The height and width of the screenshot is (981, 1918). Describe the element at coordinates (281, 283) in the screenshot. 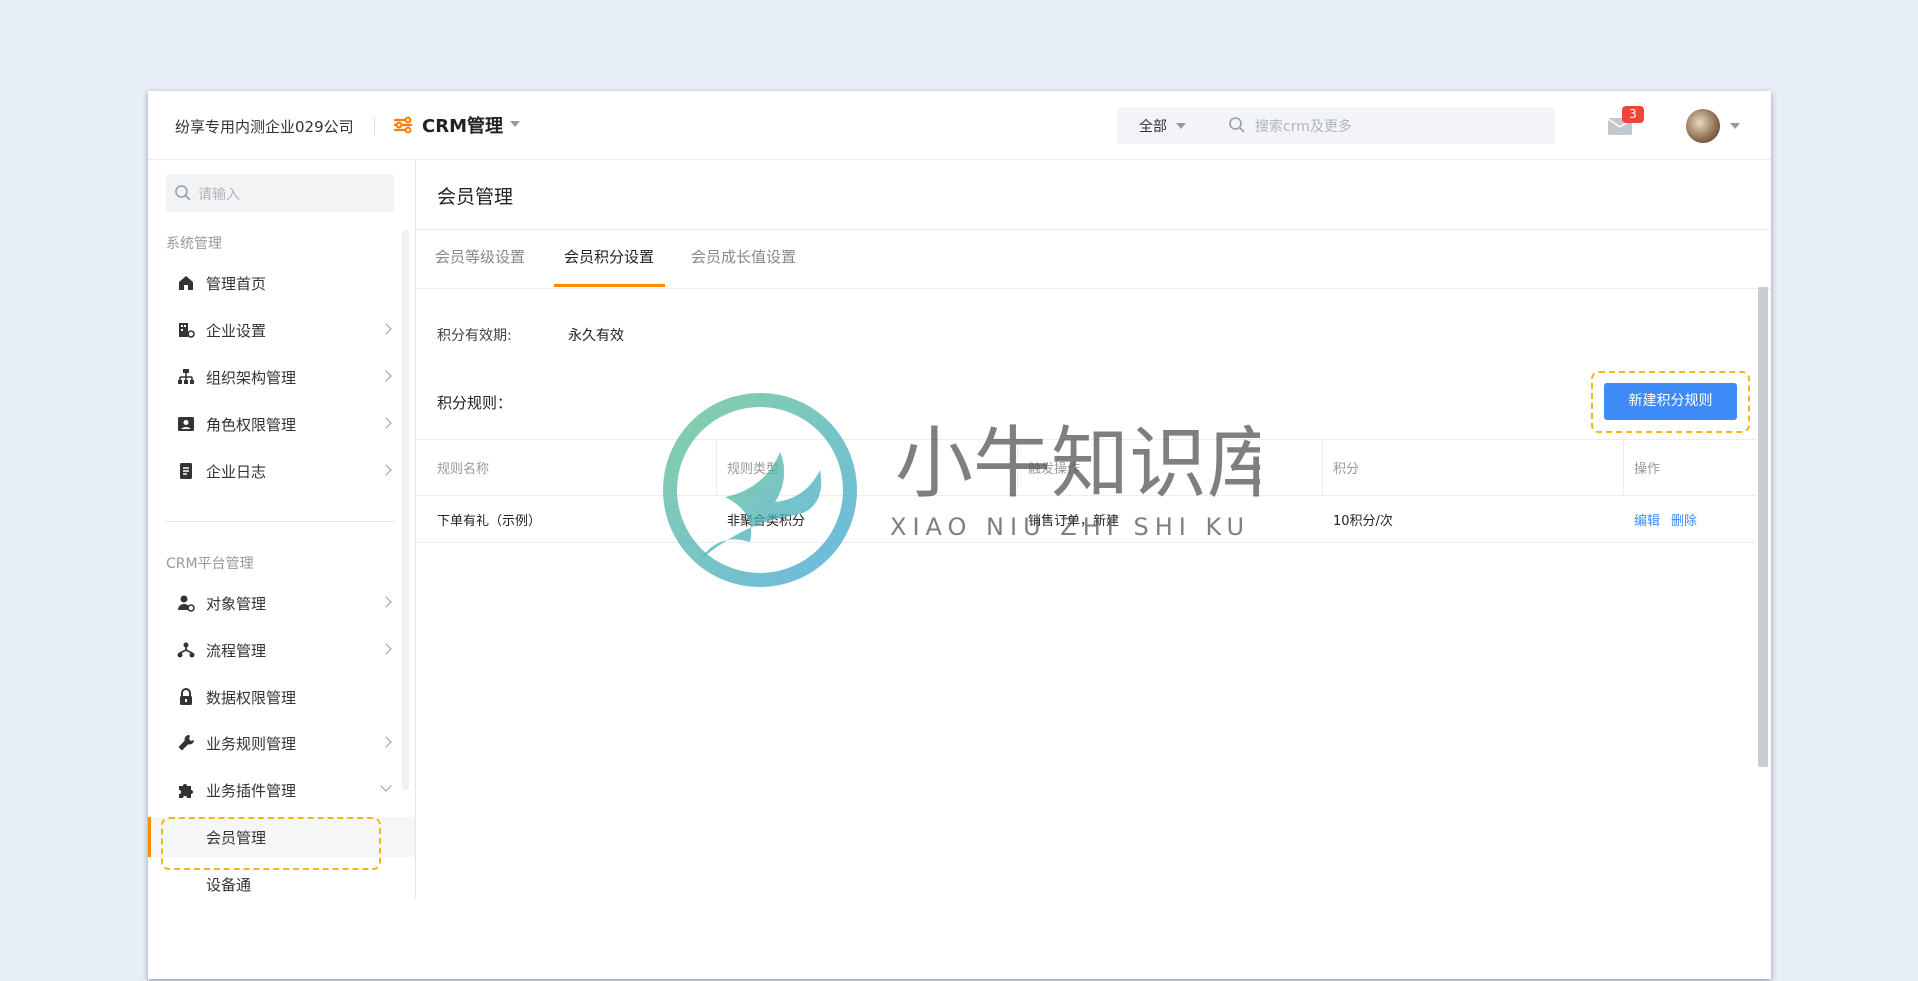

I see `sidebar-item-home: 管理首页` at that location.